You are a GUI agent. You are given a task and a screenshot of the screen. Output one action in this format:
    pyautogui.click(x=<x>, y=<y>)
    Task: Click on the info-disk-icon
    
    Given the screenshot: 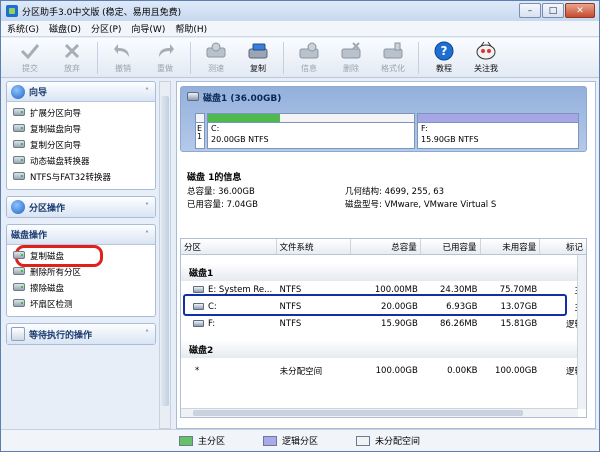 What is the action you would take?
    pyautogui.click(x=309, y=51)
    